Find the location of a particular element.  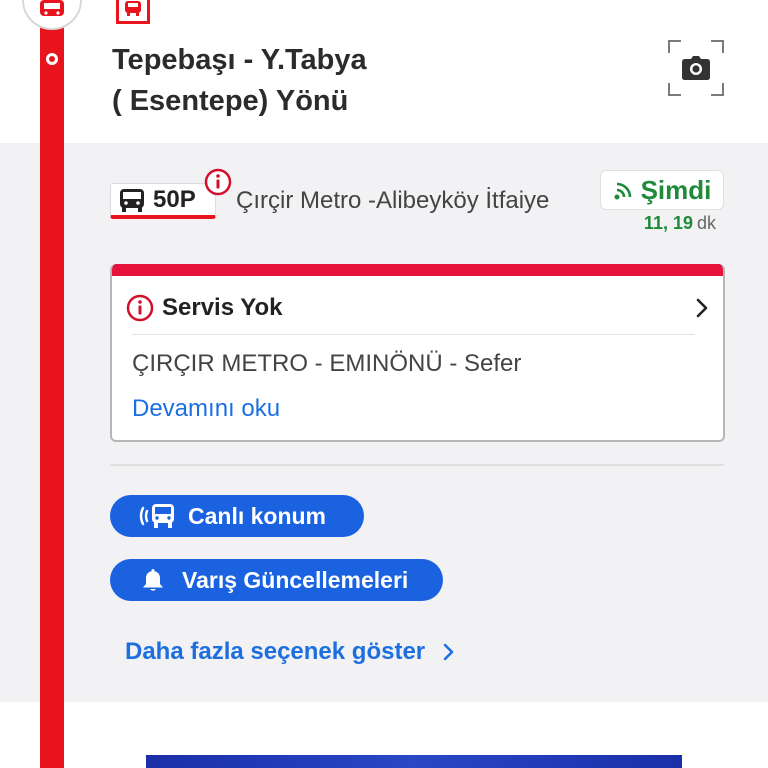

camera-icon is located at coordinates (696, 68).